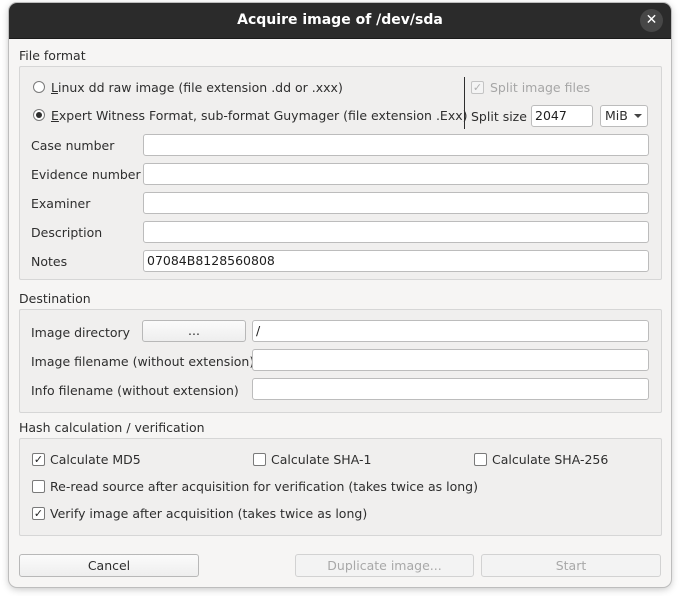 This screenshot has height=596, width=680. Describe the element at coordinates (55, 298) in the screenshot. I see `destination-section-label: Destination` at that location.